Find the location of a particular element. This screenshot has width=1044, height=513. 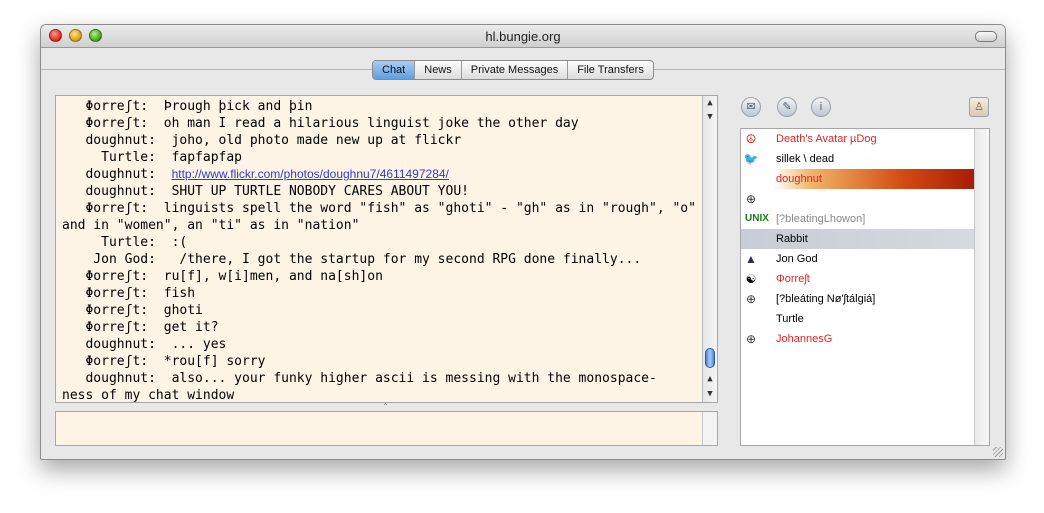

chat-line: Turtle: :( is located at coordinates (125, 242).